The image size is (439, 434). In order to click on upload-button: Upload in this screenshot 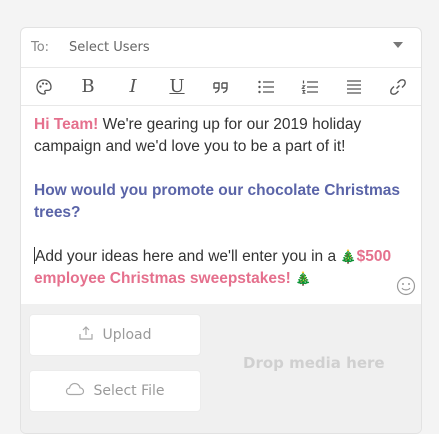, I will do `click(115, 335)`.